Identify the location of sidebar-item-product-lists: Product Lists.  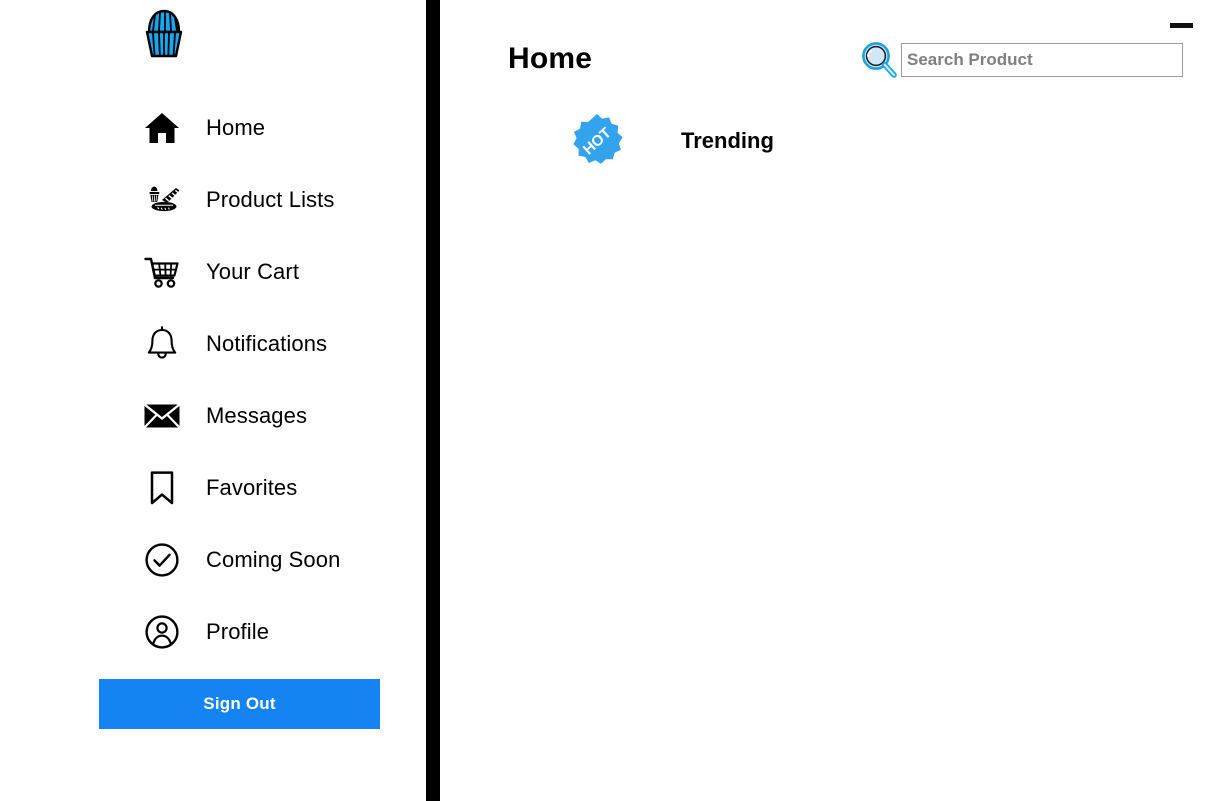
(213, 200).